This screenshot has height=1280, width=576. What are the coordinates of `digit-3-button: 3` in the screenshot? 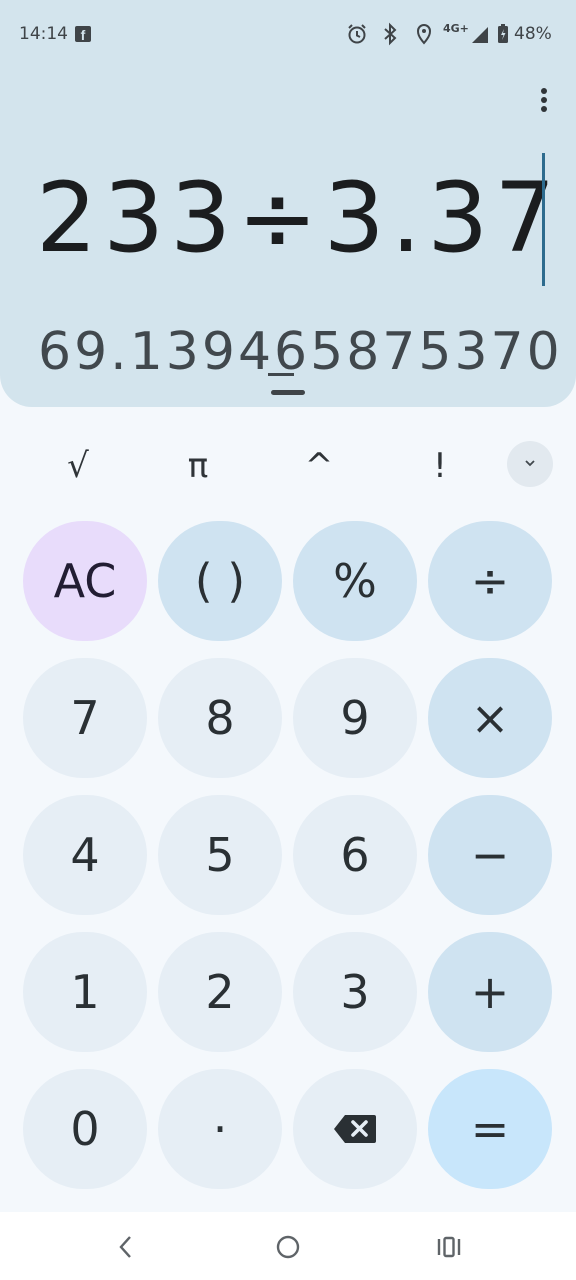 It's located at (355, 992).